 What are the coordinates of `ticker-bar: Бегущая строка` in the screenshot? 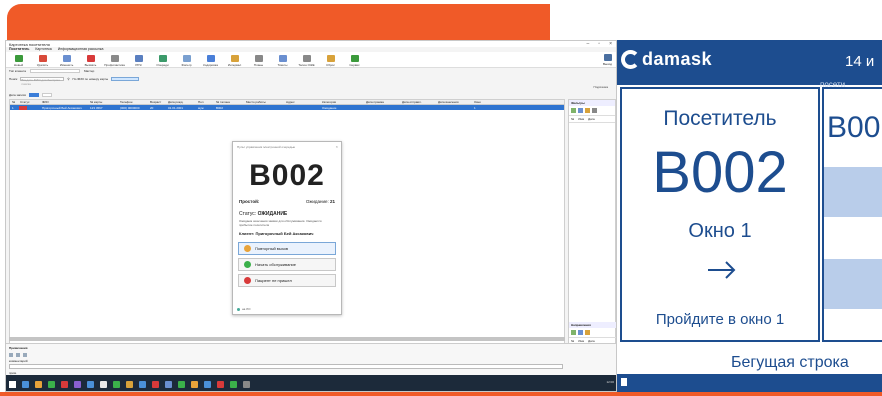 It's located at (749, 359).